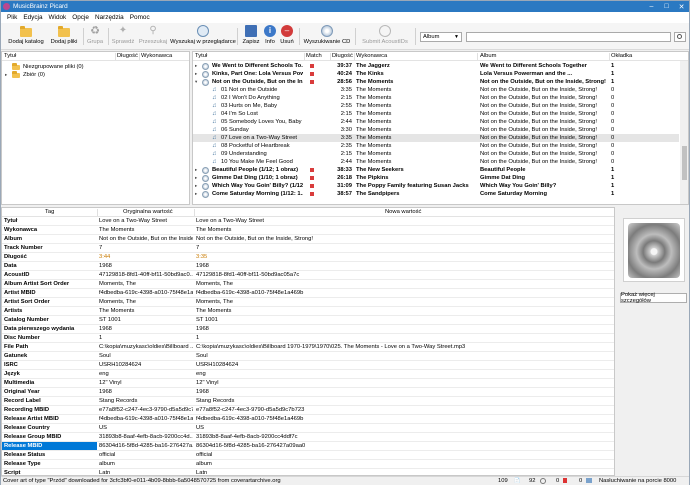 The image size is (690, 485). Describe the element at coordinates (308, 464) in the screenshot. I see `metadata-row: Release Type album album` at that location.